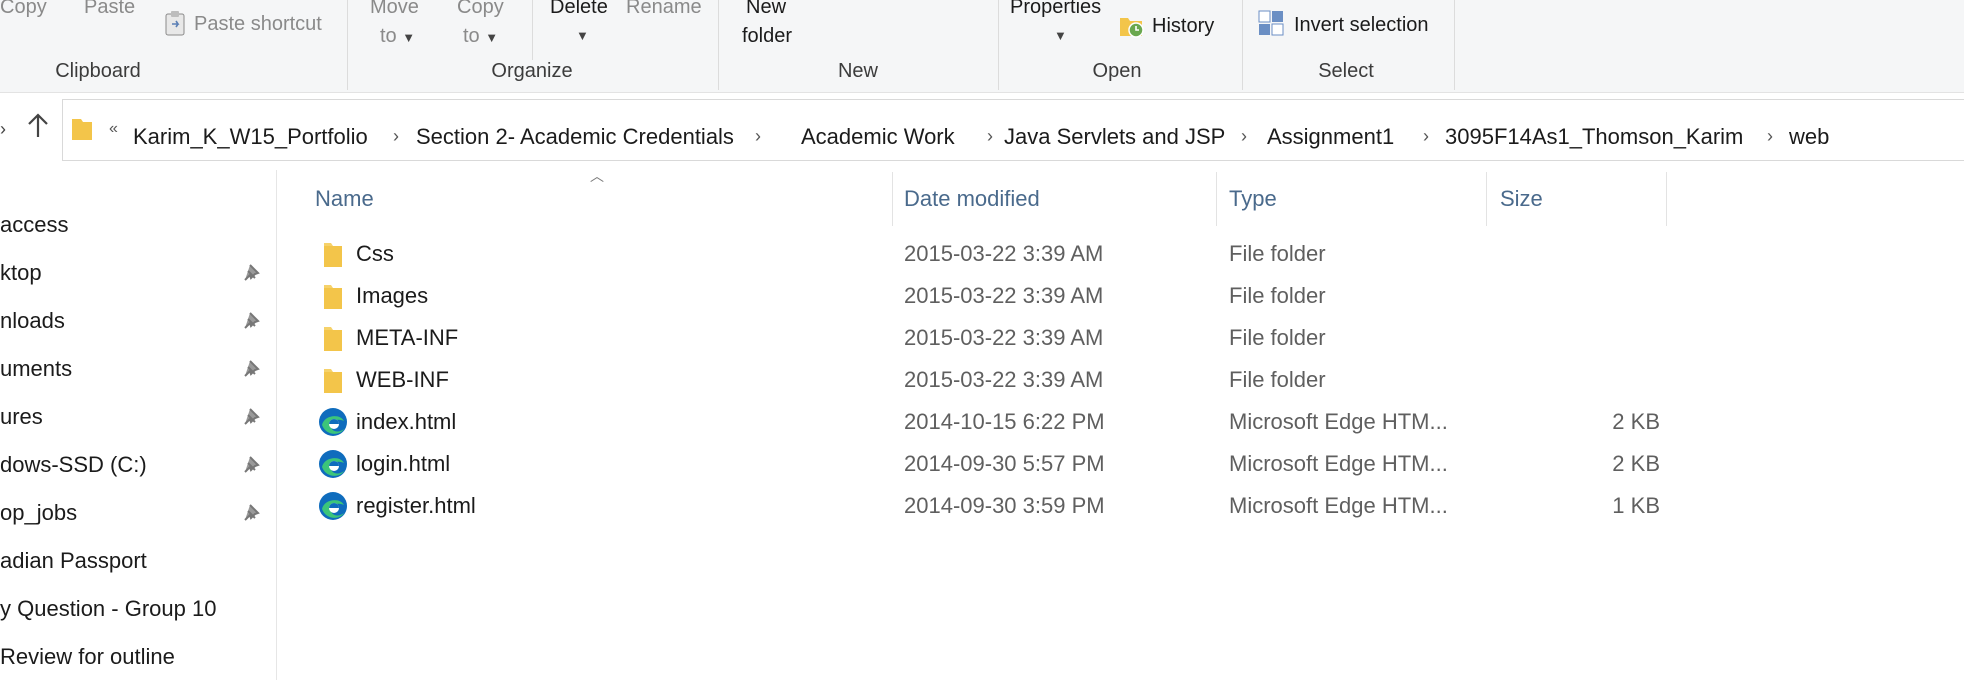 The width and height of the screenshot is (1964, 680). What do you see at coordinates (1132, 28) in the screenshot?
I see `history-icon` at bounding box center [1132, 28].